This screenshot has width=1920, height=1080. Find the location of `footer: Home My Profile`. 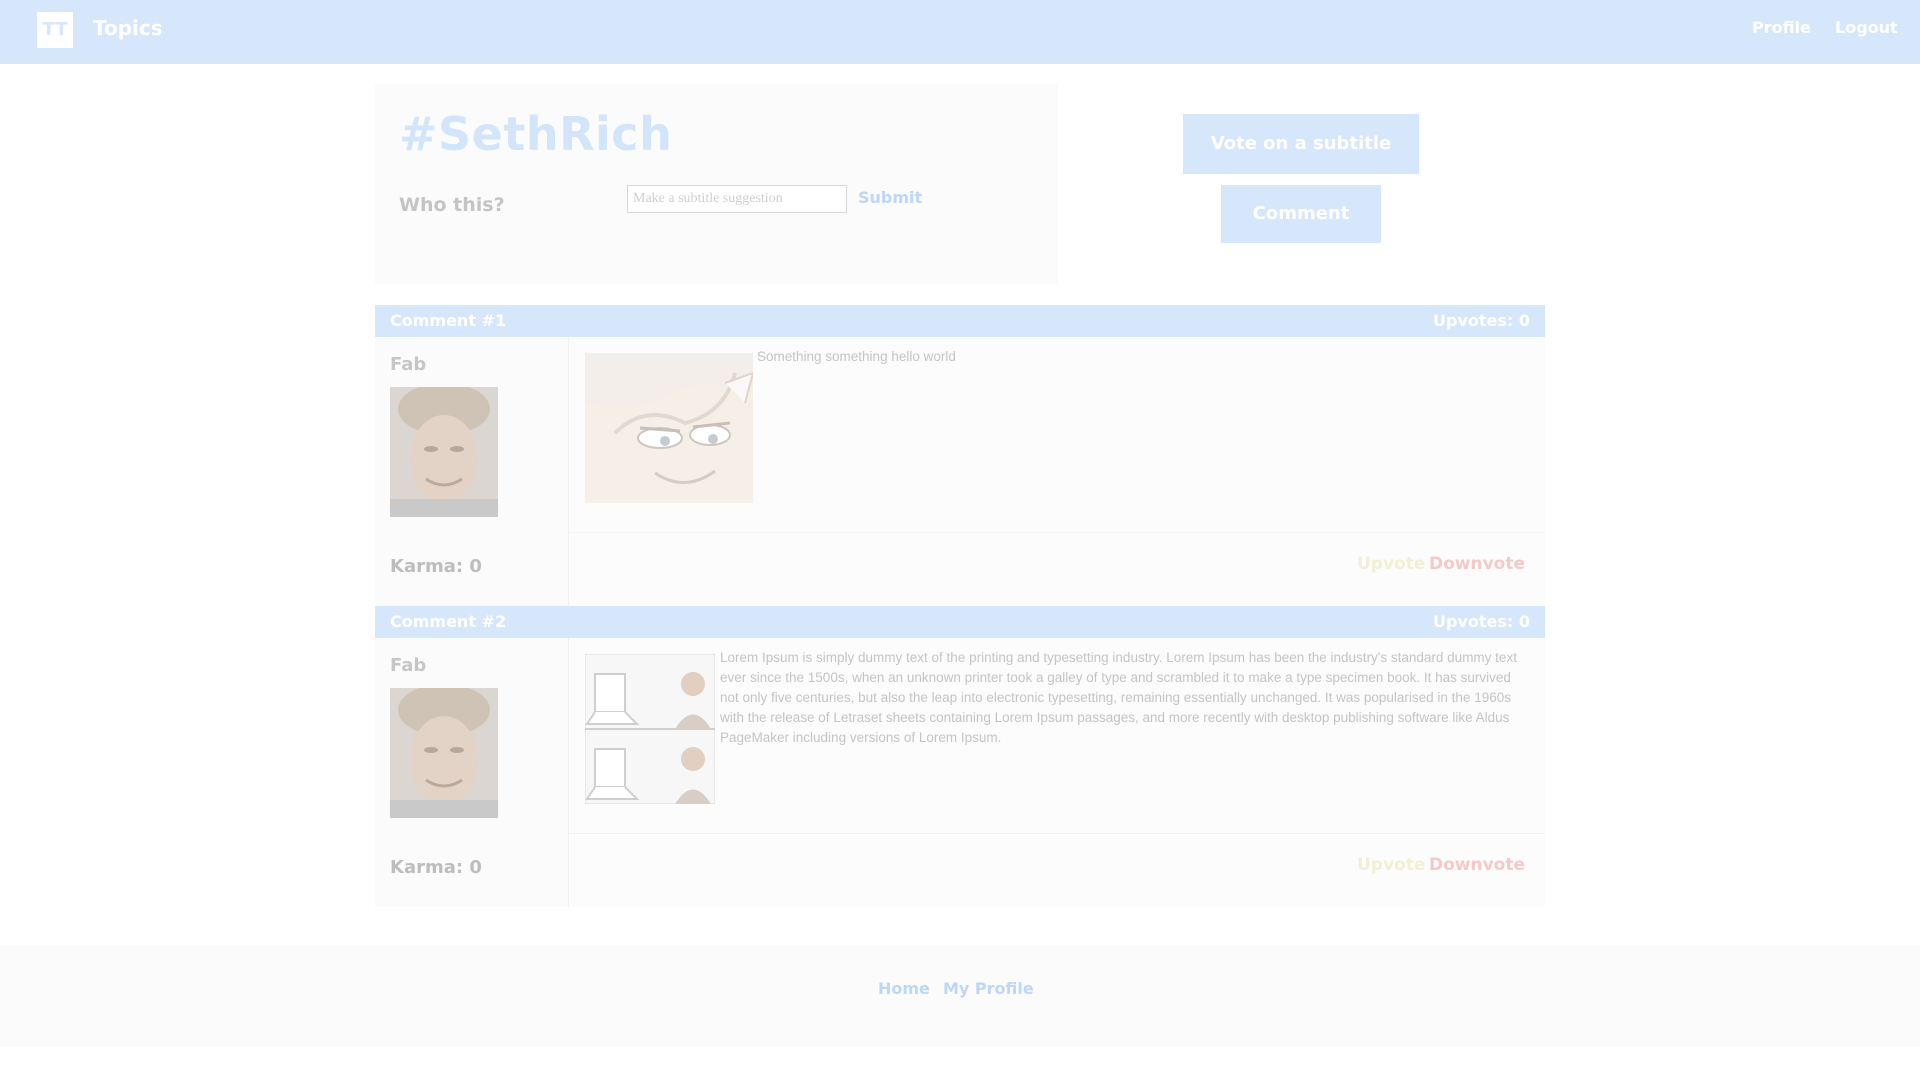

footer: Home My Profile is located at coordinates (960, 996).